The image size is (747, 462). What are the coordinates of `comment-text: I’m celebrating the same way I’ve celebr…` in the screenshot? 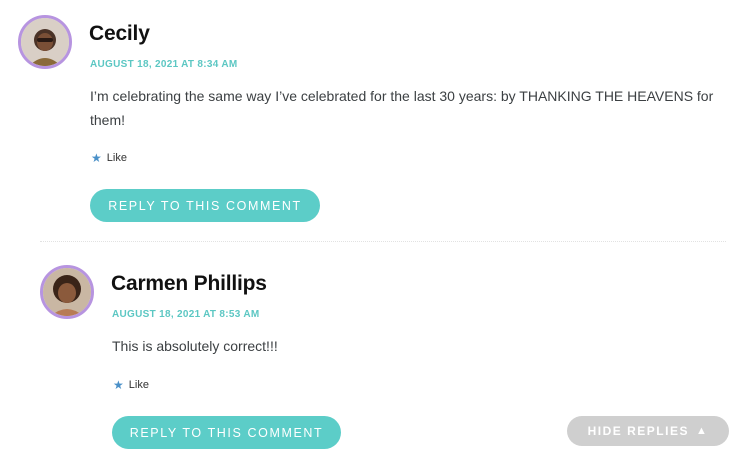 It's located at (402, 108).